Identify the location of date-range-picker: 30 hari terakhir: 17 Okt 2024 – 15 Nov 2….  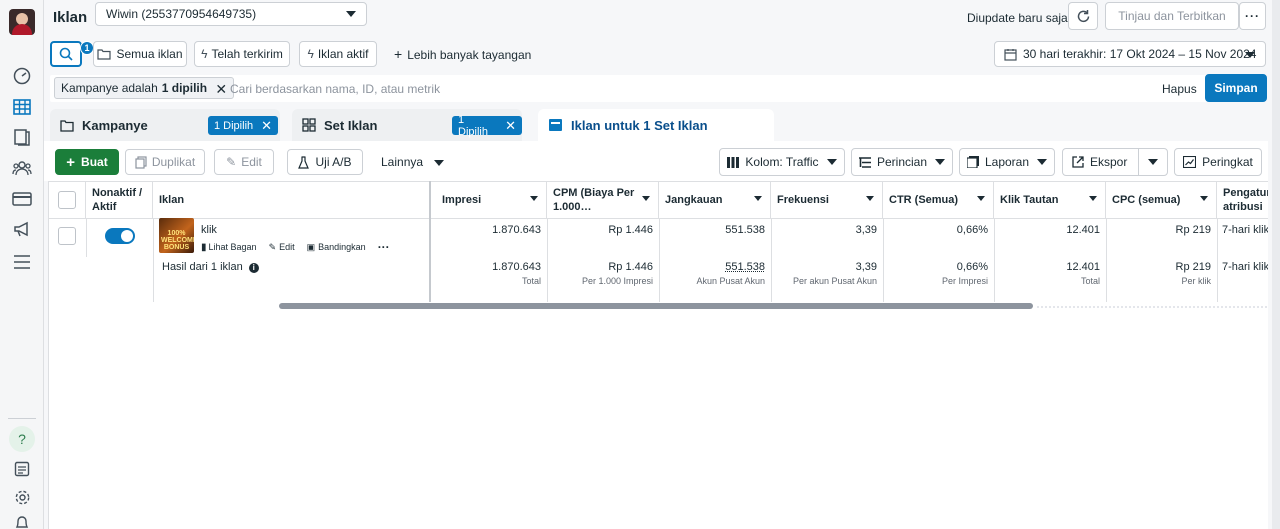
(1130, 54).